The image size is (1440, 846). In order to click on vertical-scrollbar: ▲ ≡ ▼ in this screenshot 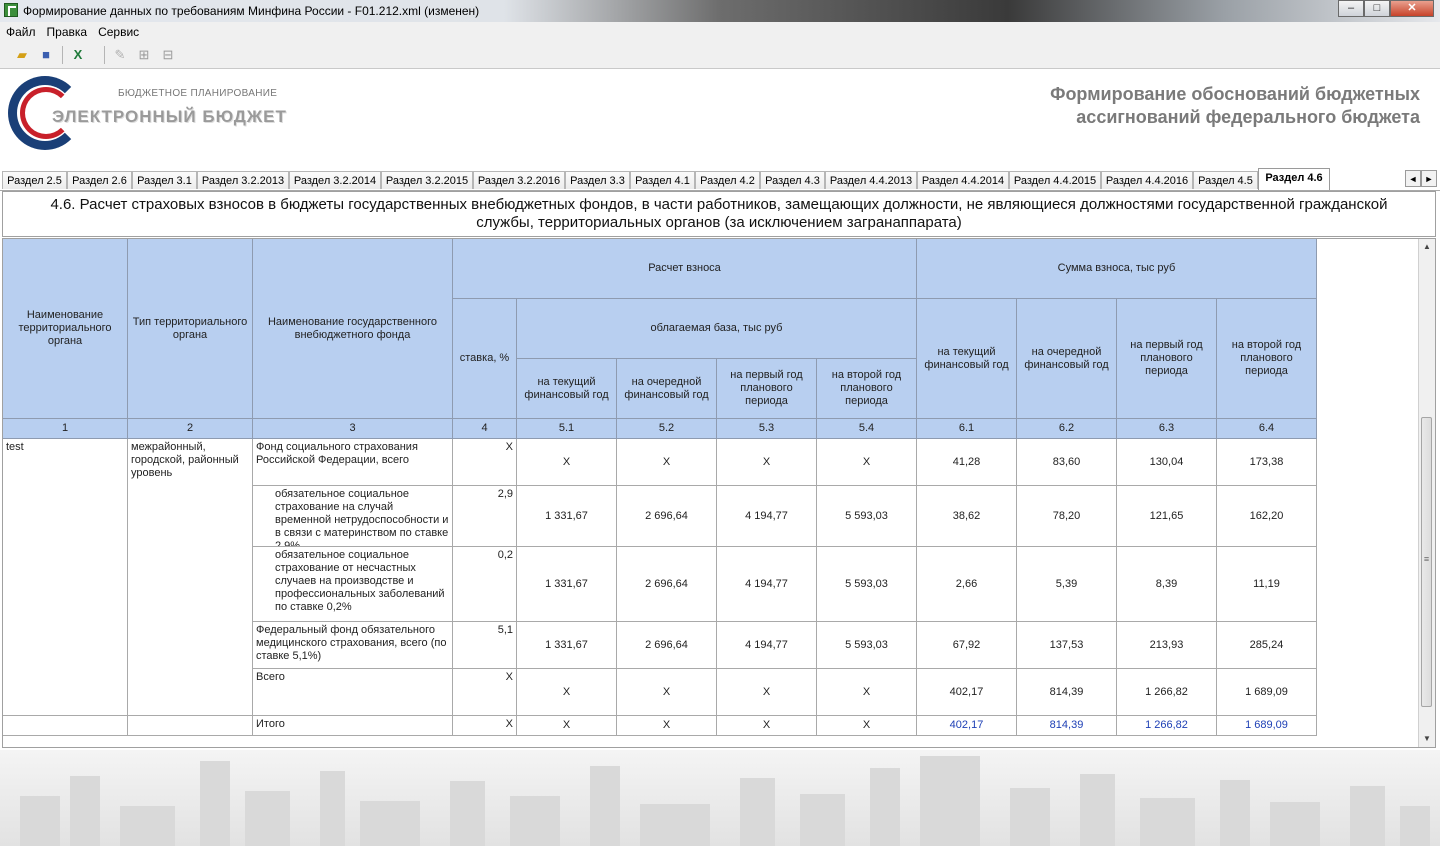, I will do `click(1426, 493)`.